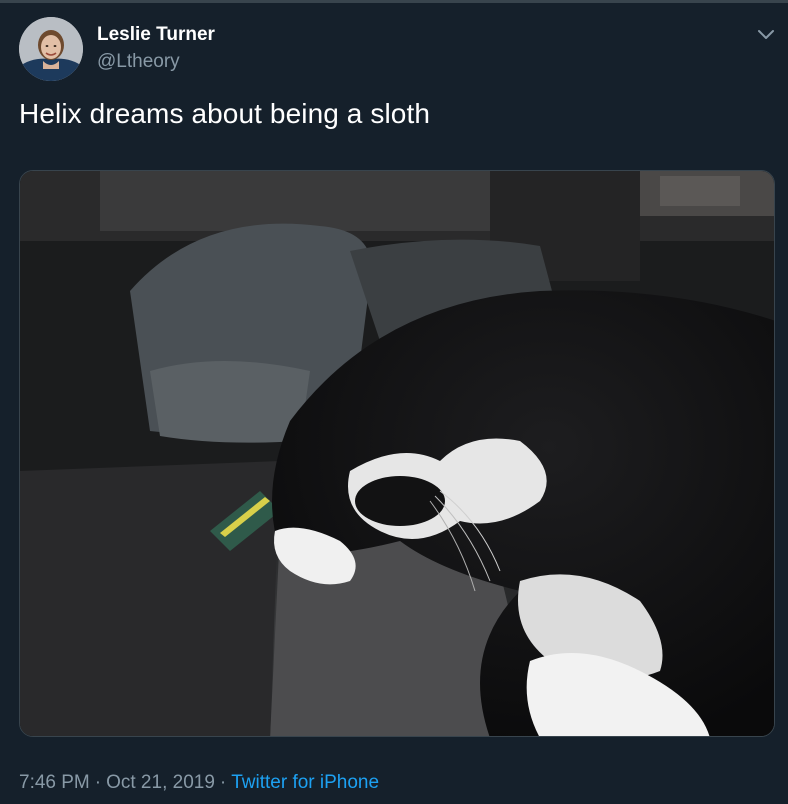 The width and height of the screenshot is (788, 804). Describe the element at coordinates (766, 34) in the screenshot. I see `chevron-down-icon` at that location.